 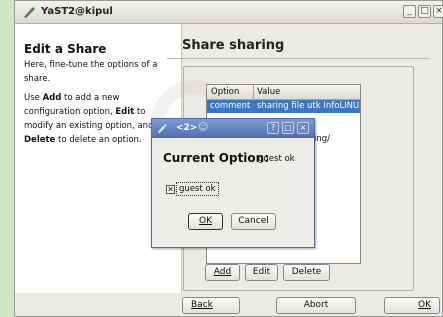 What do you see at coordinates (211, 305) in the screenshot?
I see `back-button: Back` at bounding box center [211, 305].